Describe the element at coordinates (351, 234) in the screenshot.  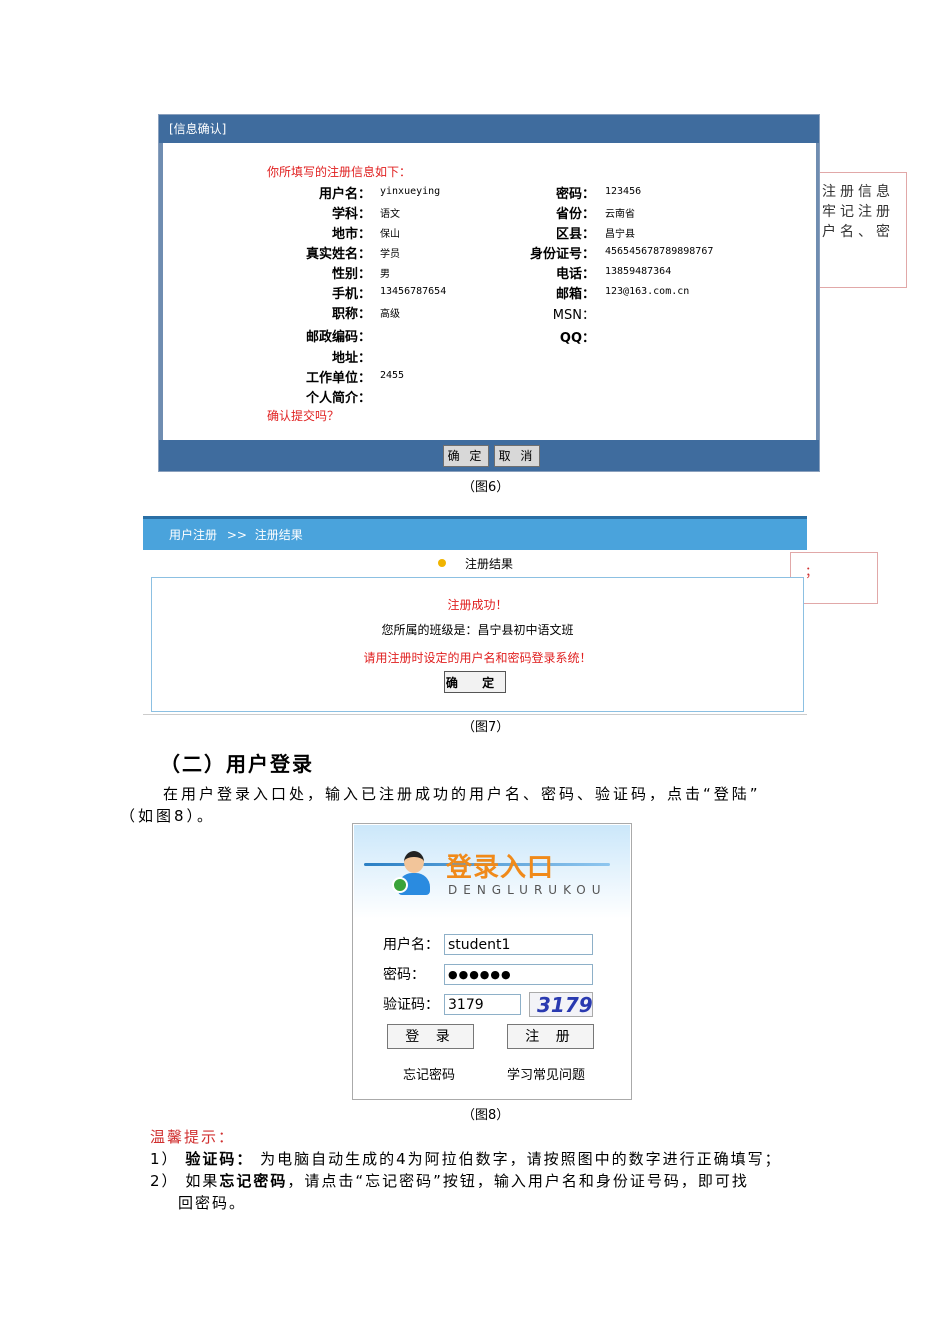
I see `city-label: 地市：` at that location.